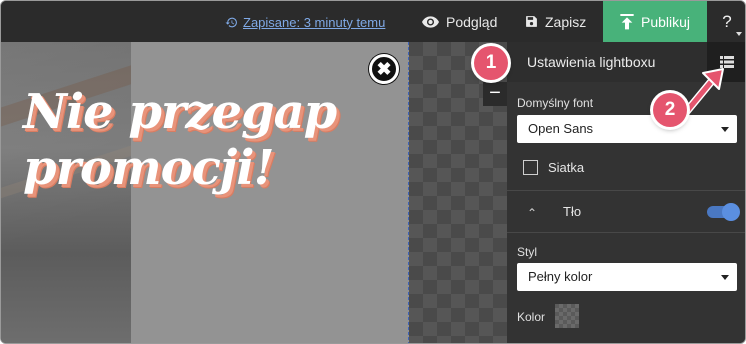 The image size is (746, 344). Describe the element at coordinates (665, 21) in the screenshot. I see `publish-label: Publikuj` at that location.